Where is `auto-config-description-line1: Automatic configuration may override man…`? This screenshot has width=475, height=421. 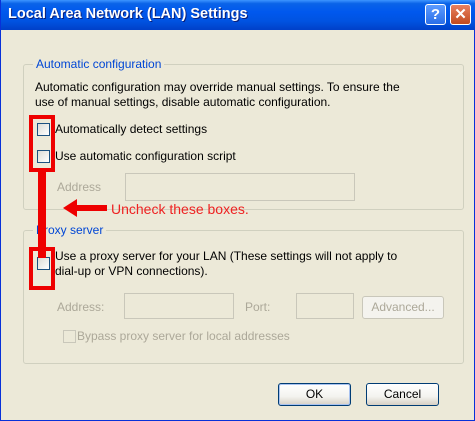 auto-config-description-line1: Automatic configuration may override man… is located at coordinates (217, 87).